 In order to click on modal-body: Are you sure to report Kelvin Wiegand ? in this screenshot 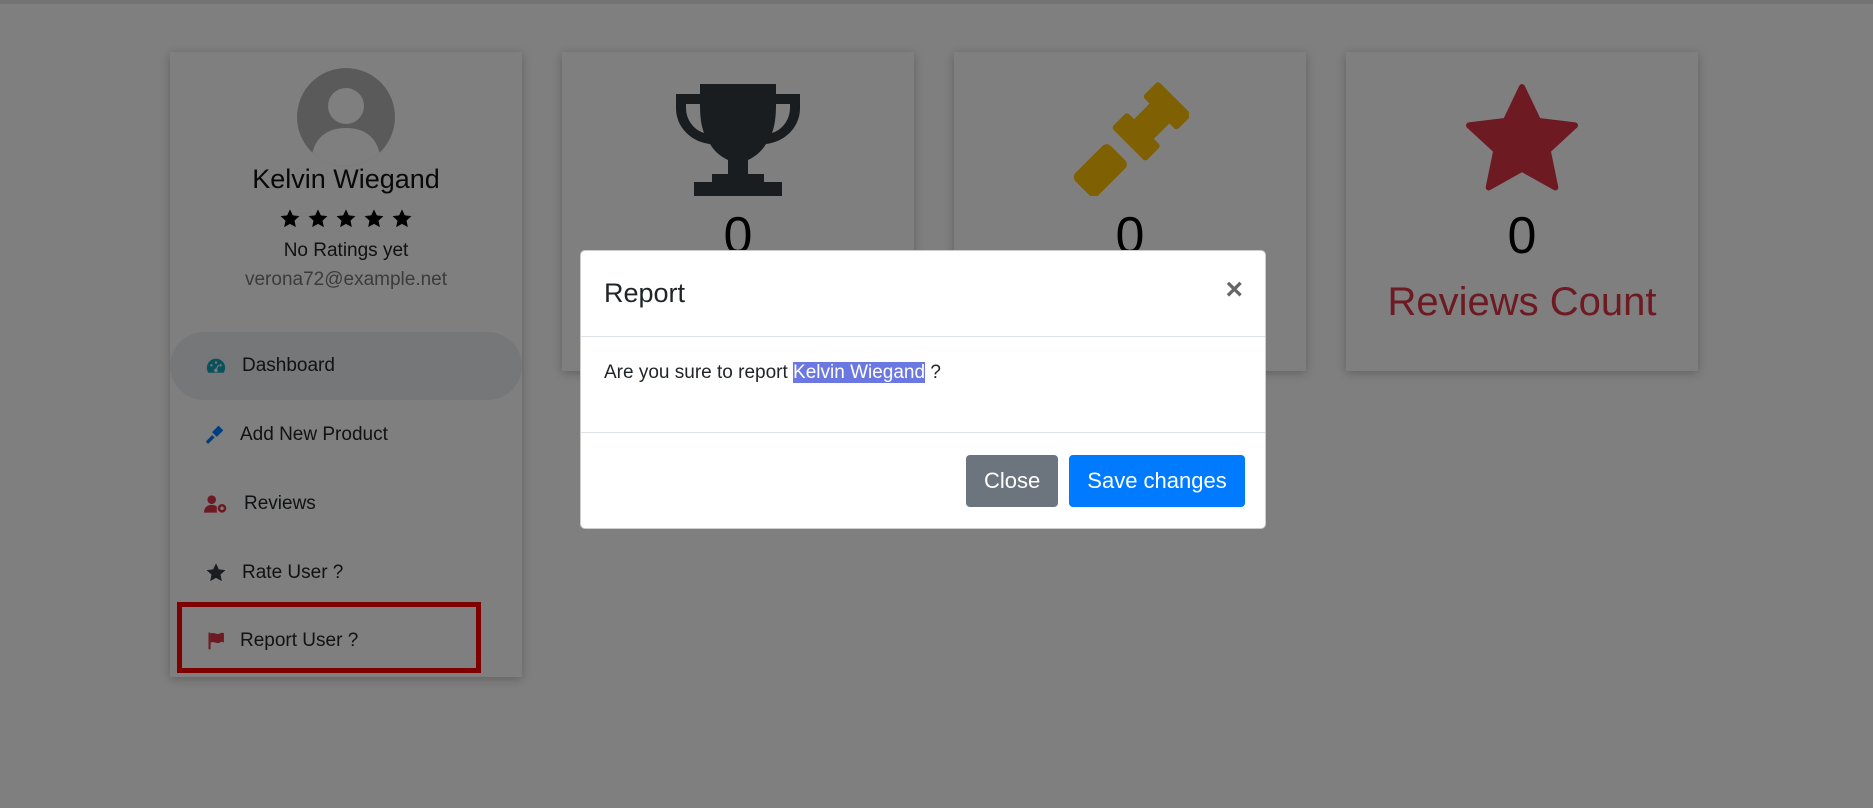, I will do `click(923, 385)`.